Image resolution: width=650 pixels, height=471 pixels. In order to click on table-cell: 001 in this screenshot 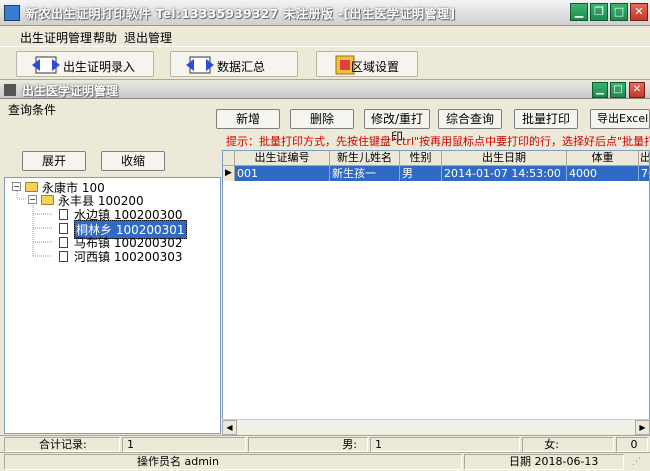, I will do `click(282, 173)`.